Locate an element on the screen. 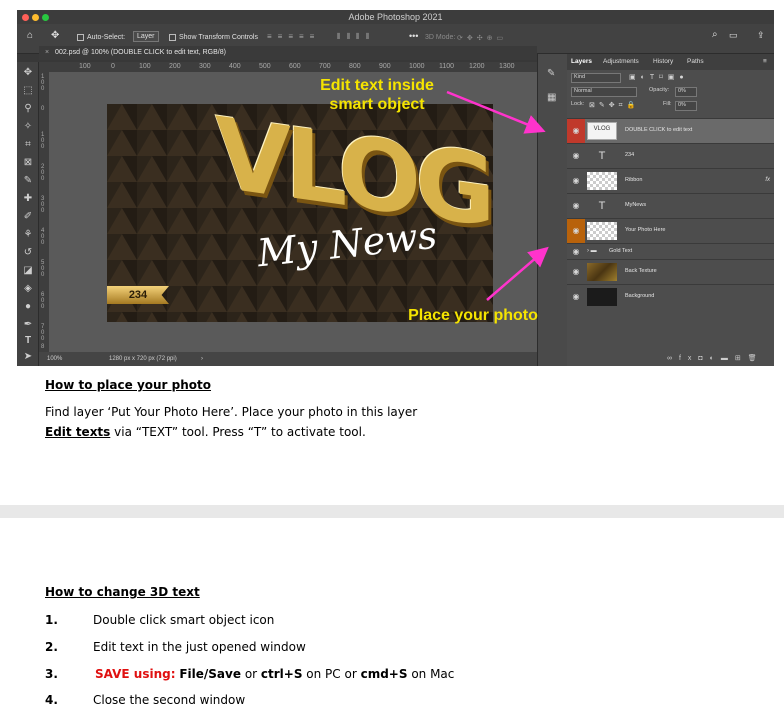  edit-texts-link: Edit texts is located at coordinates (78, 432).